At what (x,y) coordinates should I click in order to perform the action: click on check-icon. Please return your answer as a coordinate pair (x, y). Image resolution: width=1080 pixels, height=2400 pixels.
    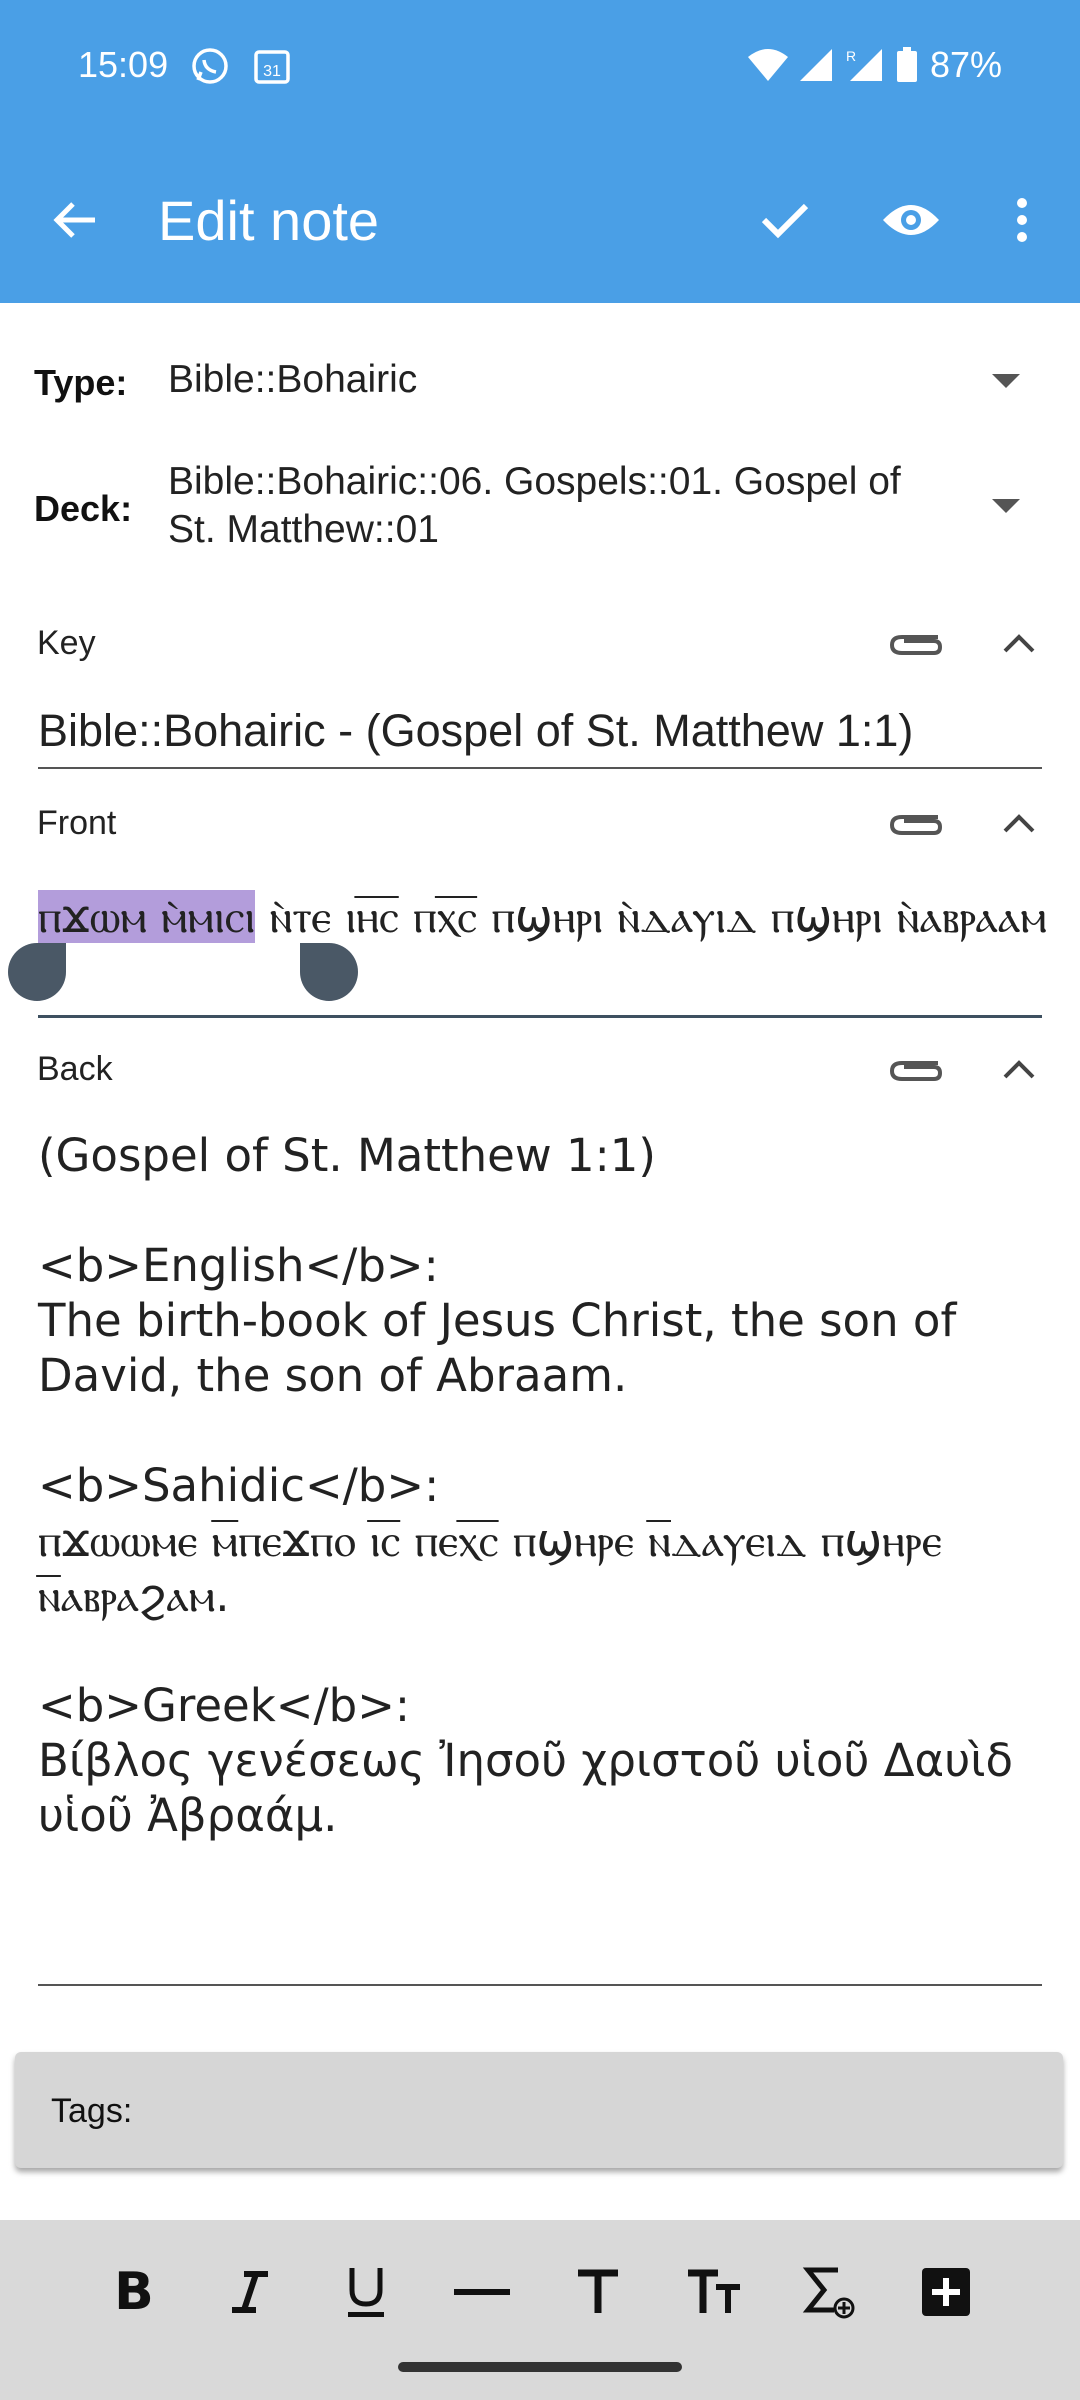
    Looking at the image, I should click on (785, 221).